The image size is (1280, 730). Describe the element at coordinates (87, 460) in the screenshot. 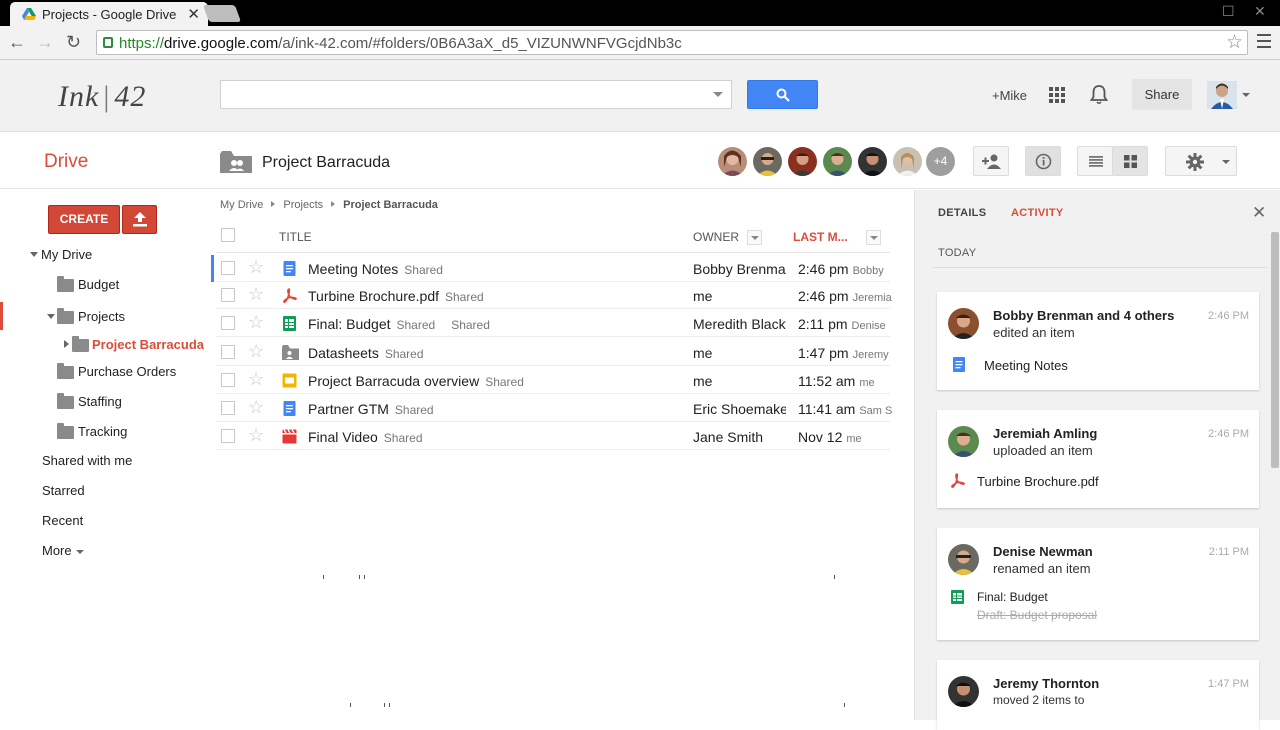

I see `sidebar-item-shared-with-me: Shared with me` at that location.